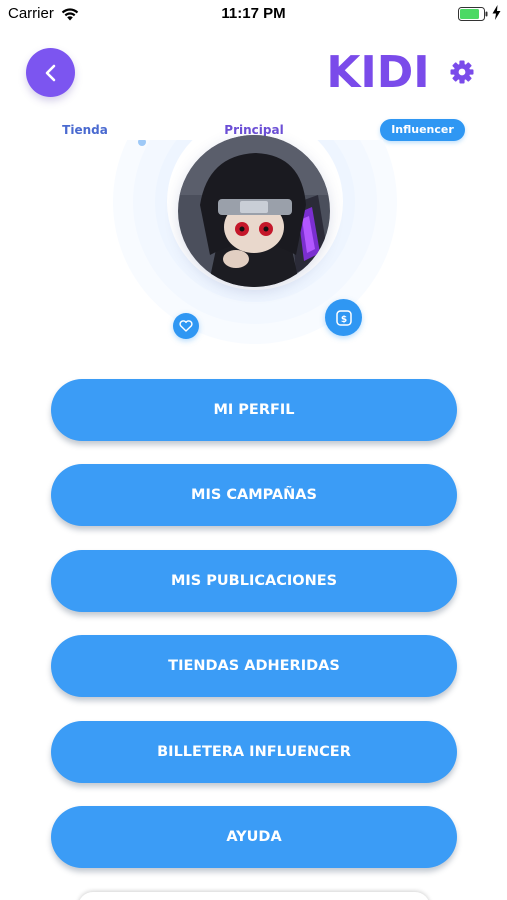 This screenshot has height=900, width=507. I want to click on wallet-button: $, so click(343, 317).